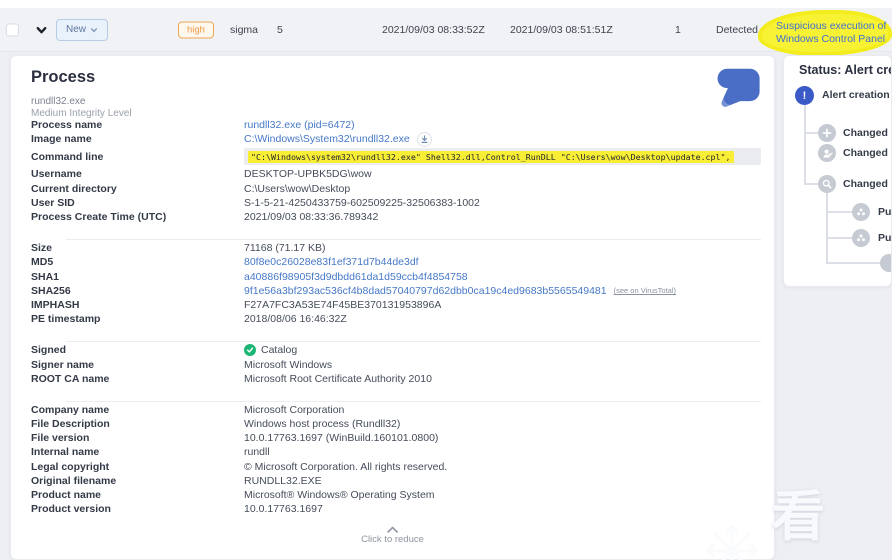  What do you see at coordinates (737, 29) in the screenshot?
I see `detection-status: Detected` at bounding box center [737, 29].